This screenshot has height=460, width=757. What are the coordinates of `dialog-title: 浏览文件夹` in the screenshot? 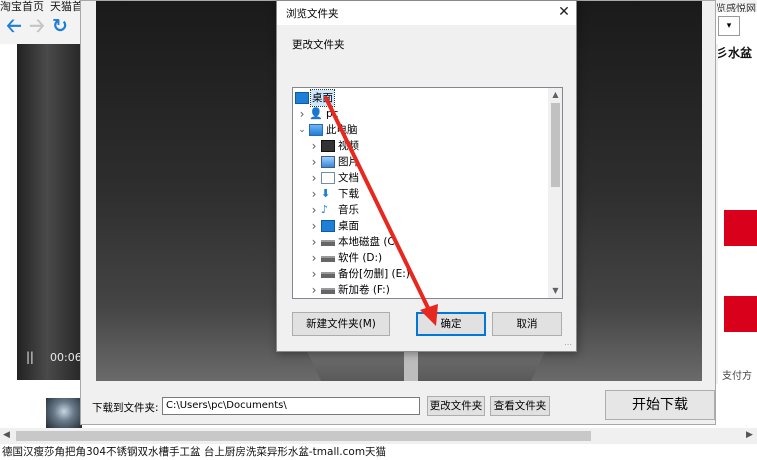 It's located at (312, 14).